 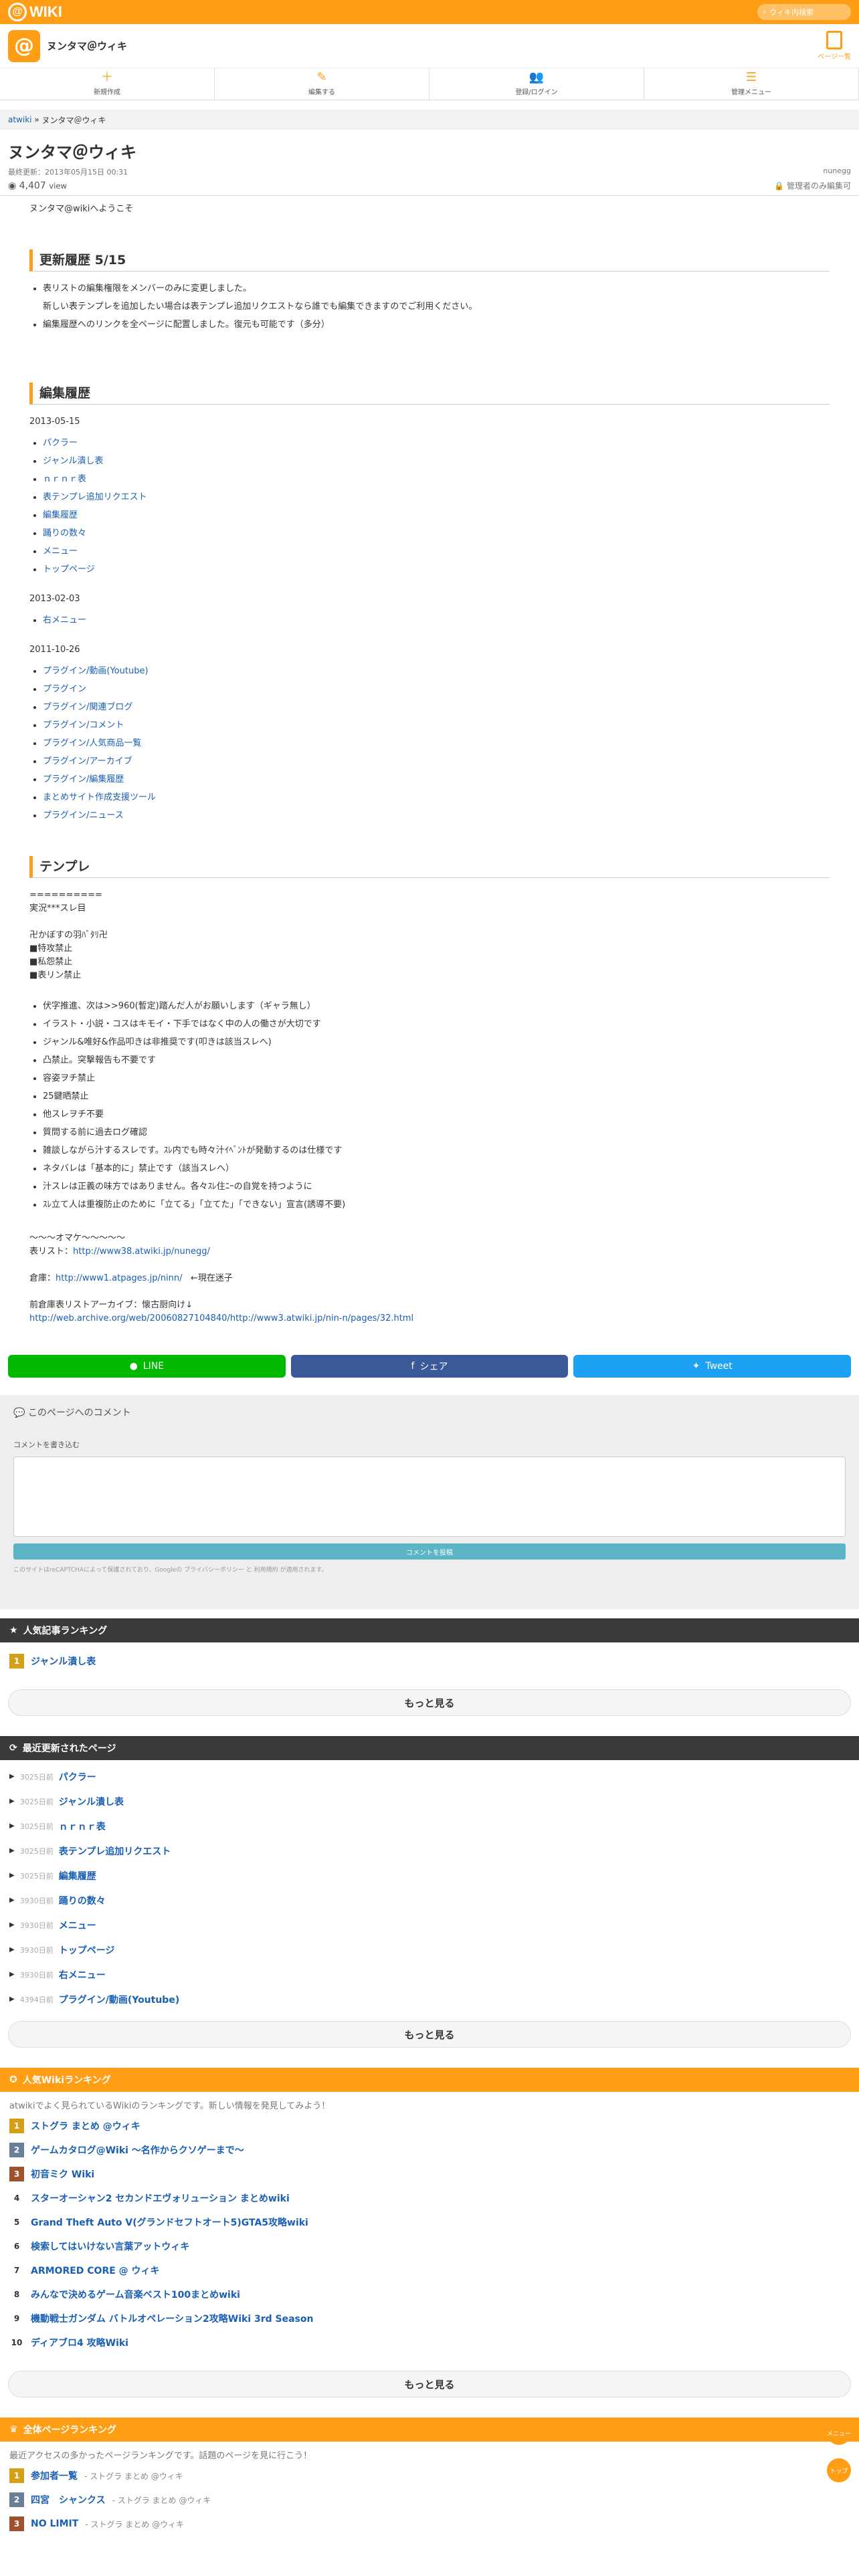 What do you see at coordinates (429, 922) in the screenshot?
I see `template-line` at bounding box center [429, 922].